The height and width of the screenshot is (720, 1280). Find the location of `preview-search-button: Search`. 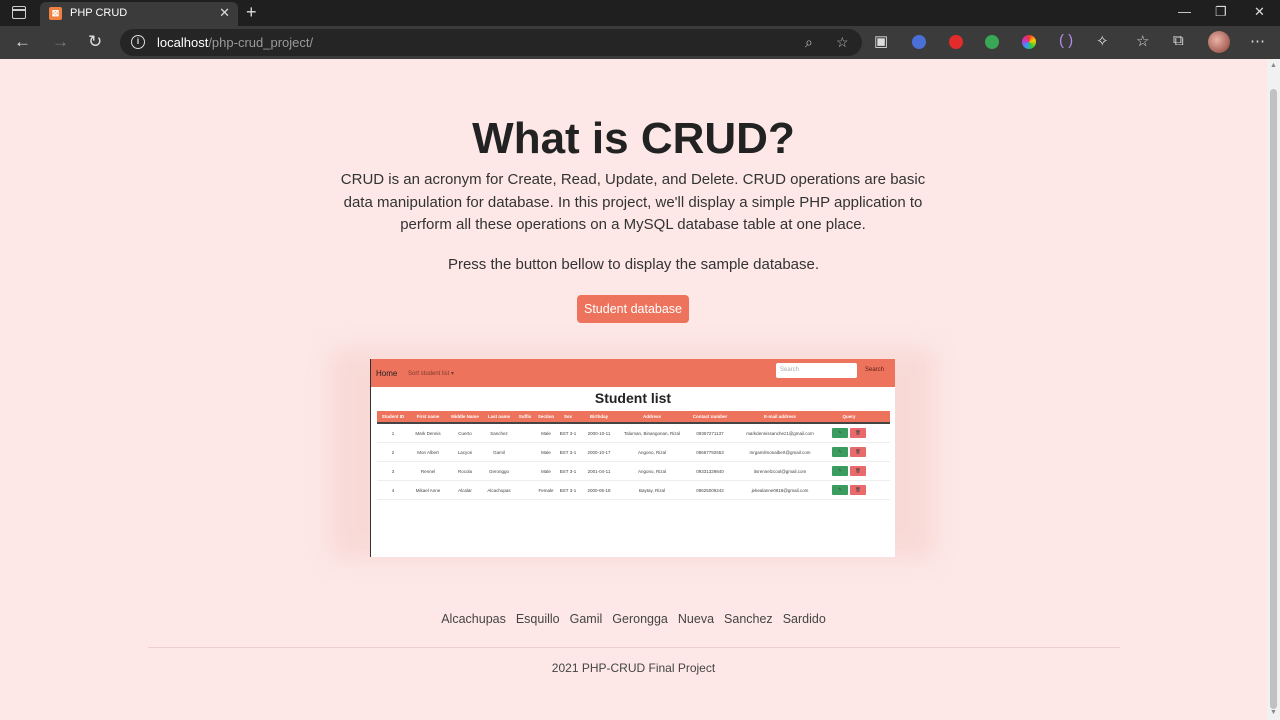

preview-search-button: Search is located at coordinates (875, 370).